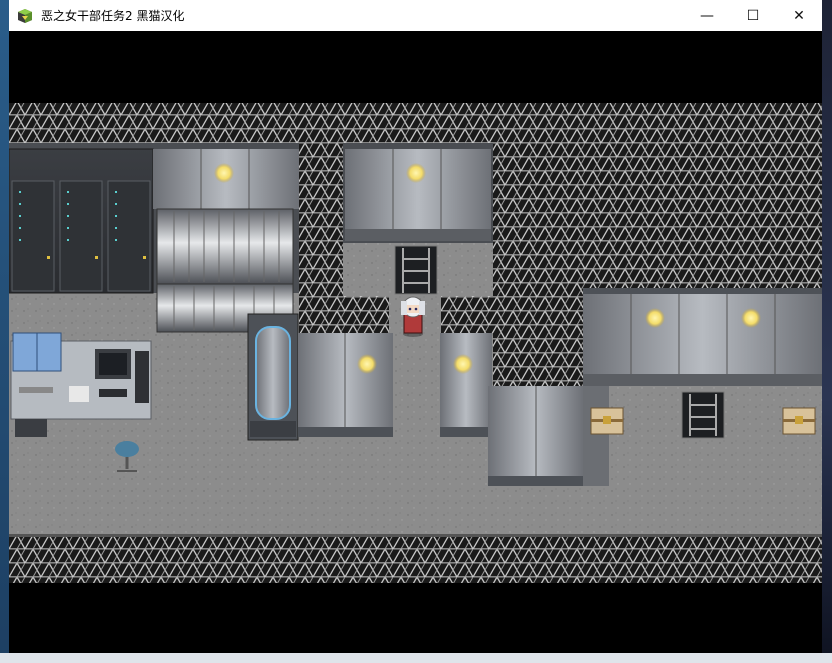 The image size is (832, 663). What do you see at coordinates (415, 123) in the screenshot?
I see `mesh-wall-top` at bounding box center [415, 123].